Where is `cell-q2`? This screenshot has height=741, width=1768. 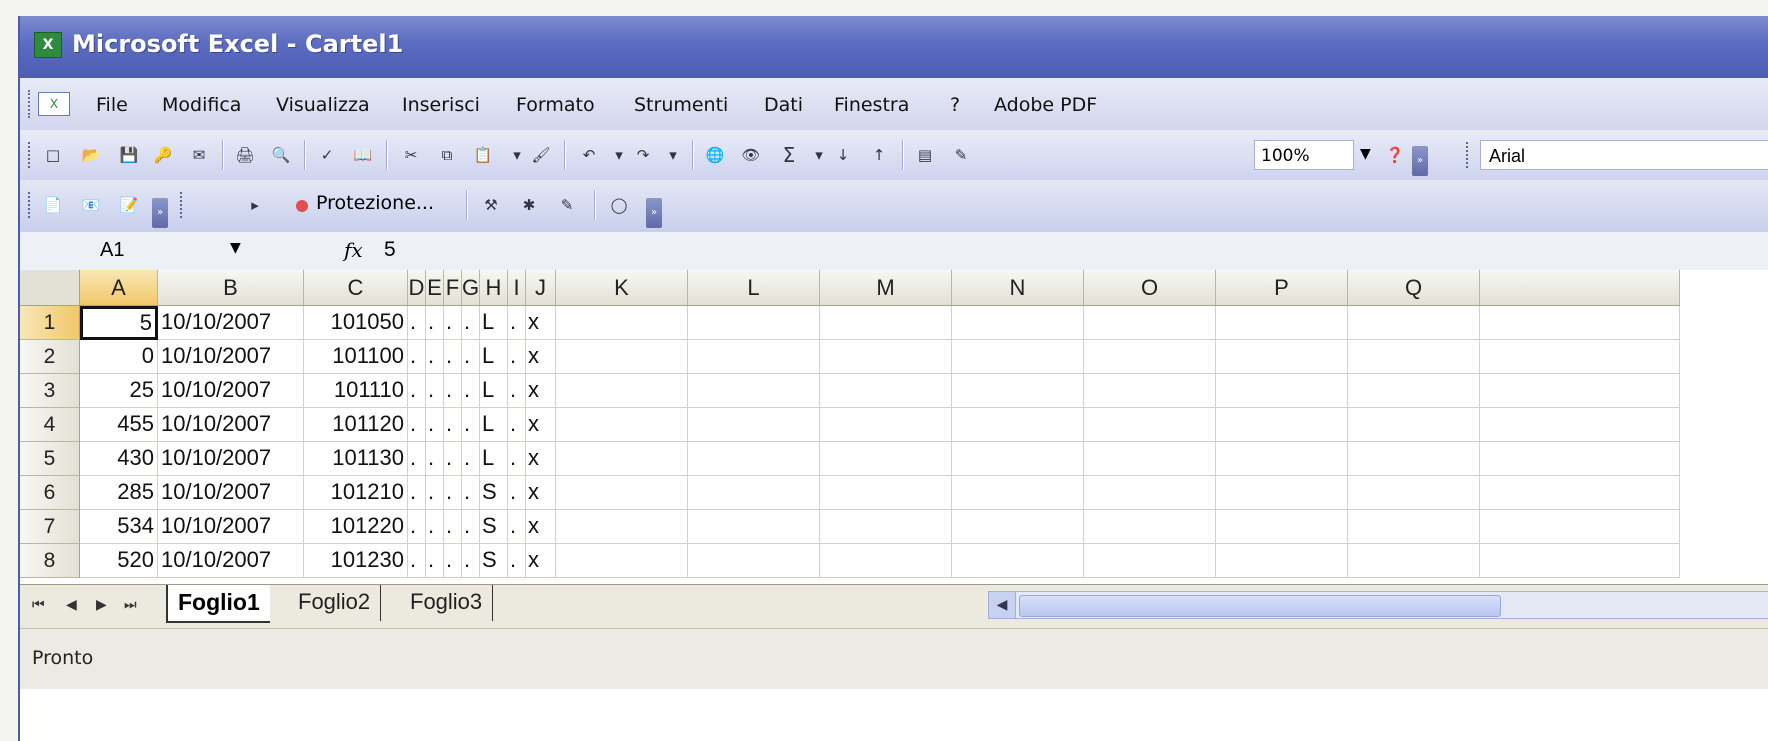
cell-q2 is located at coordinates (1414, 357).